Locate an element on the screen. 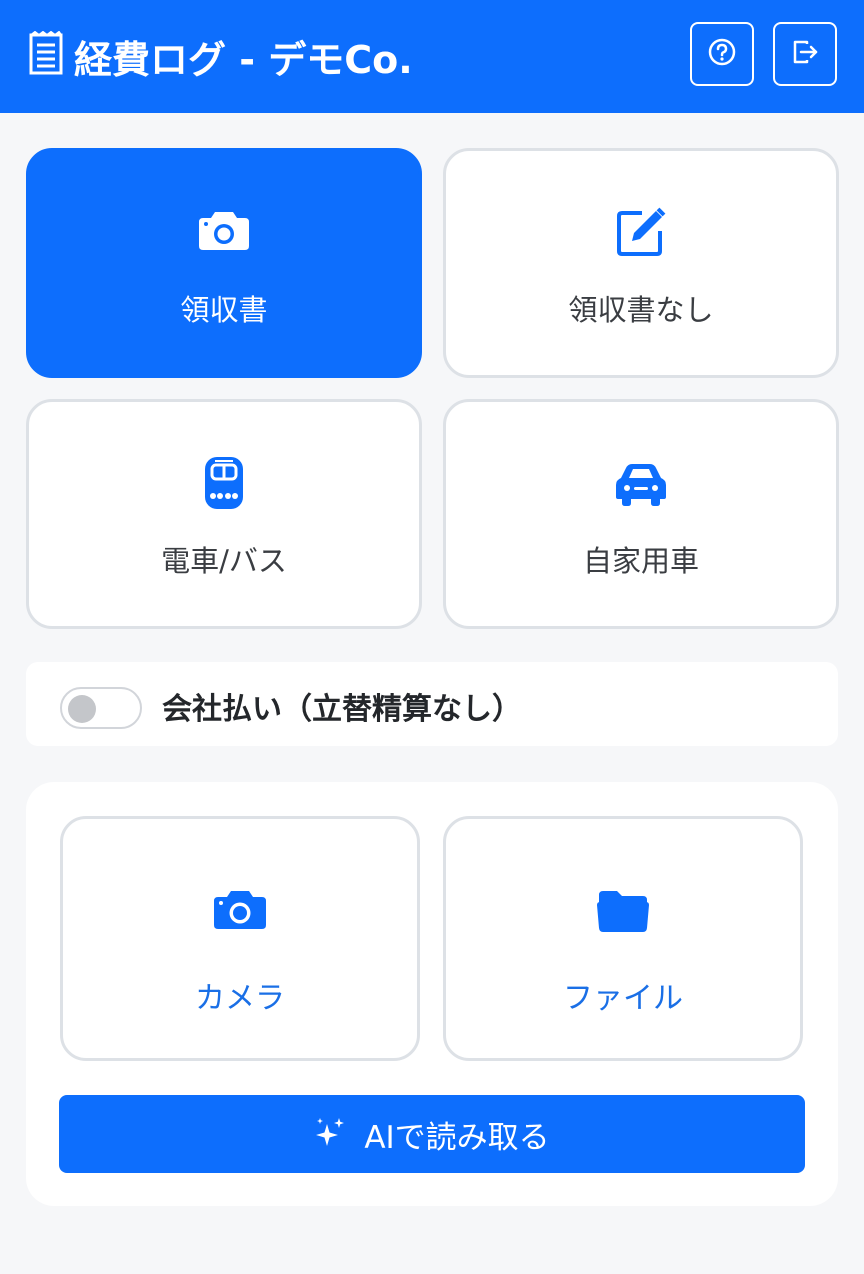  logout-button is located at coordinates (805, 54).